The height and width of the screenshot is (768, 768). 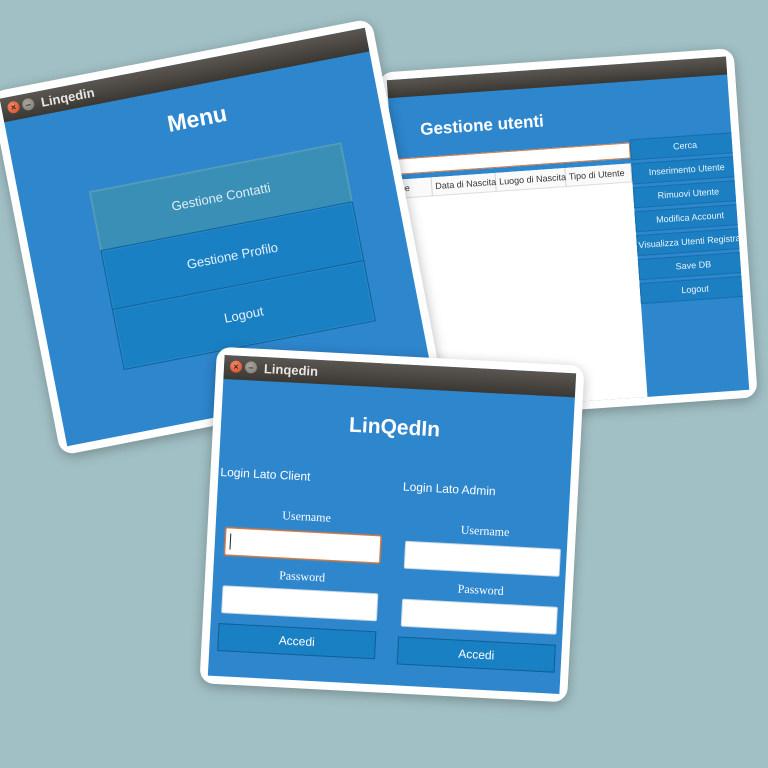 I want to click on client-password-label: Password, so click(x=302, y=576).